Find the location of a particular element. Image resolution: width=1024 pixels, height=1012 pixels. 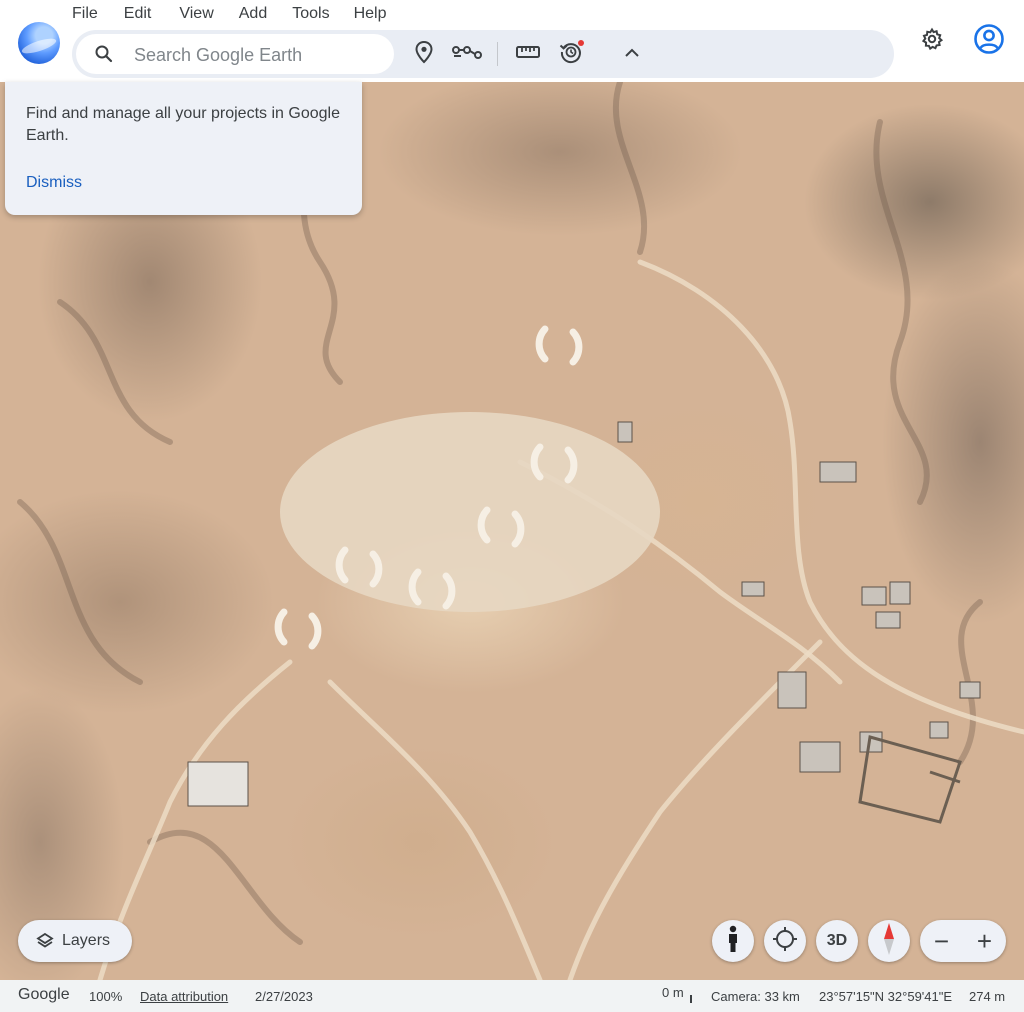

search-input is located at coordinates (259, 55).